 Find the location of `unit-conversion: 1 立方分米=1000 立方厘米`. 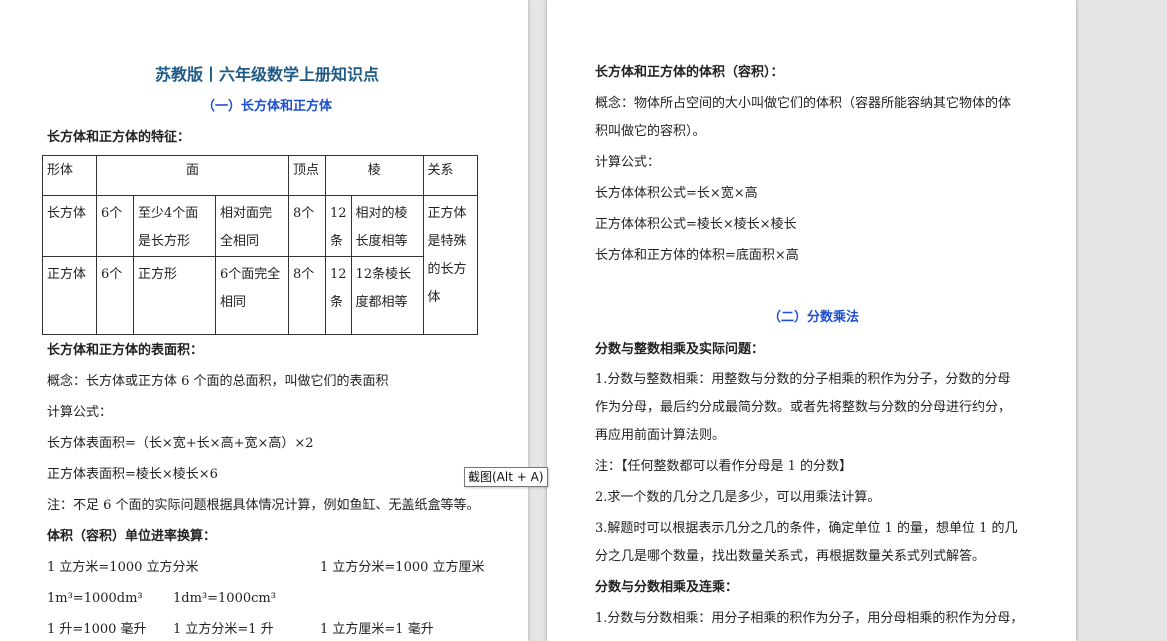

unit-conversion: 1 立方分米=1000 立方厘米 is located at coordinates (402, 567).